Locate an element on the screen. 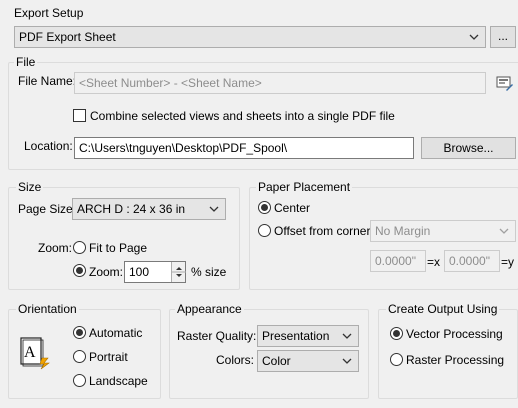  landscape-radio is located at coordinates (79, 380).